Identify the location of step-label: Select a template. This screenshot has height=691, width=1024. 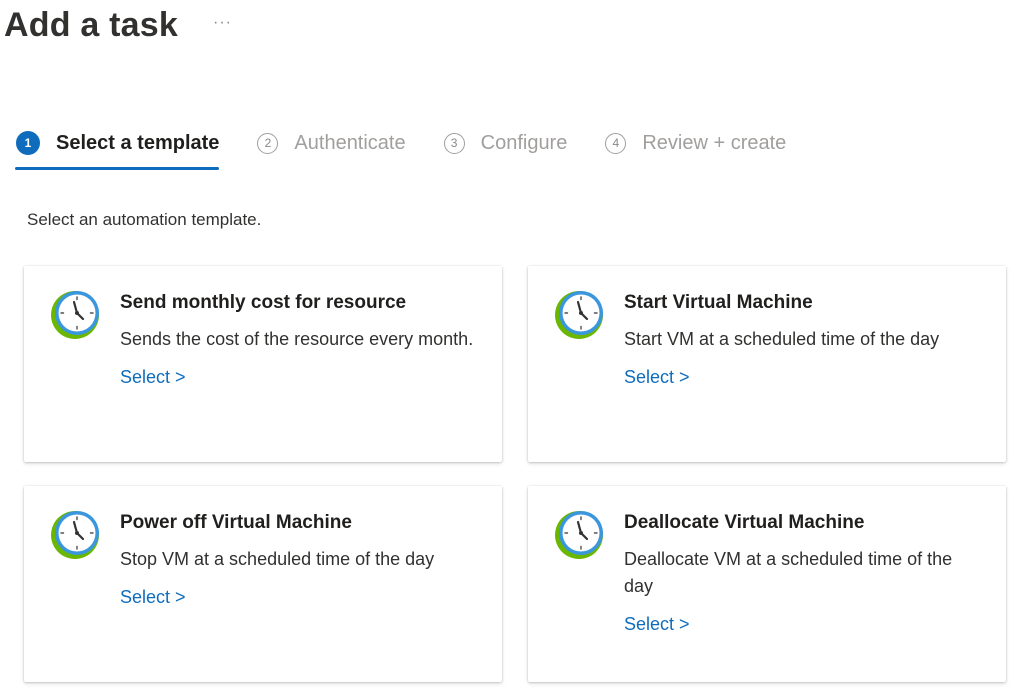
(138, 142).